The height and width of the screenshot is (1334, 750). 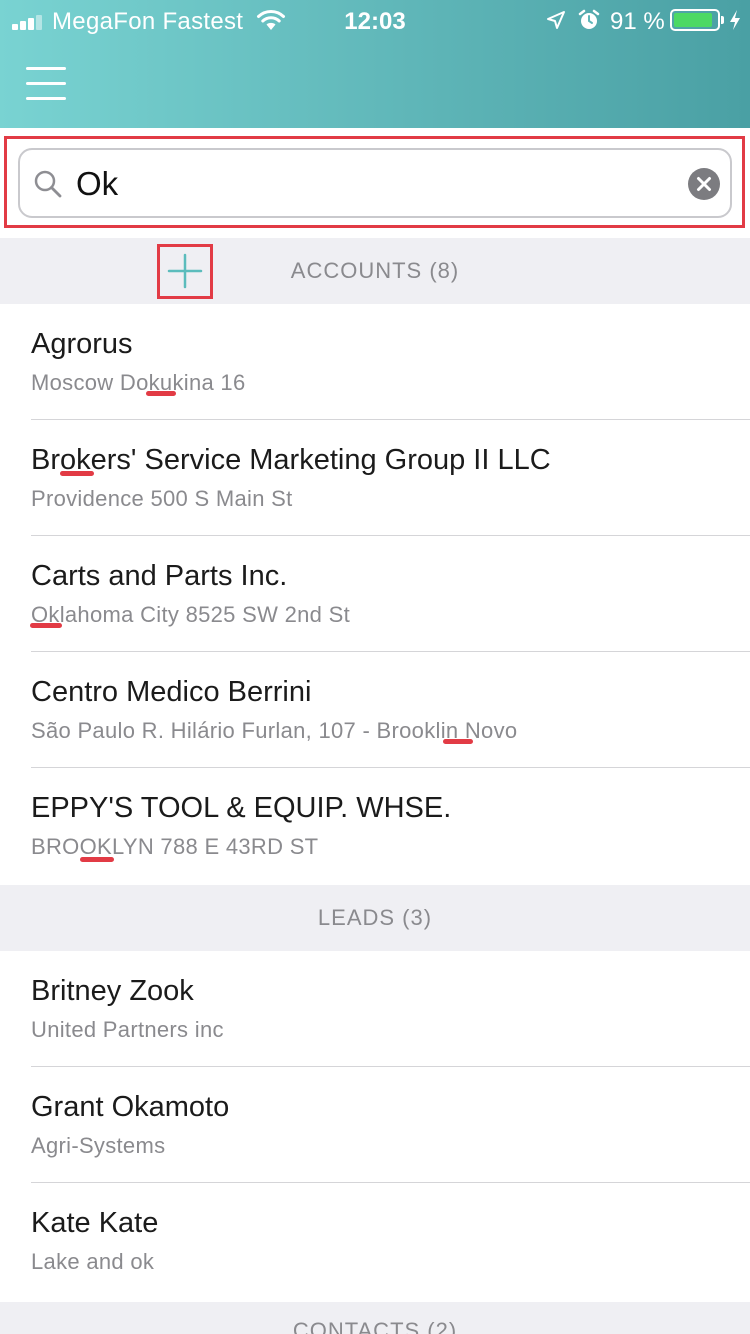 What do you see at coordinates (375, 1242) in the screenshot?
I see `lead-row: Kate Kate Lake and ok` at bounding box center [375, 1242].